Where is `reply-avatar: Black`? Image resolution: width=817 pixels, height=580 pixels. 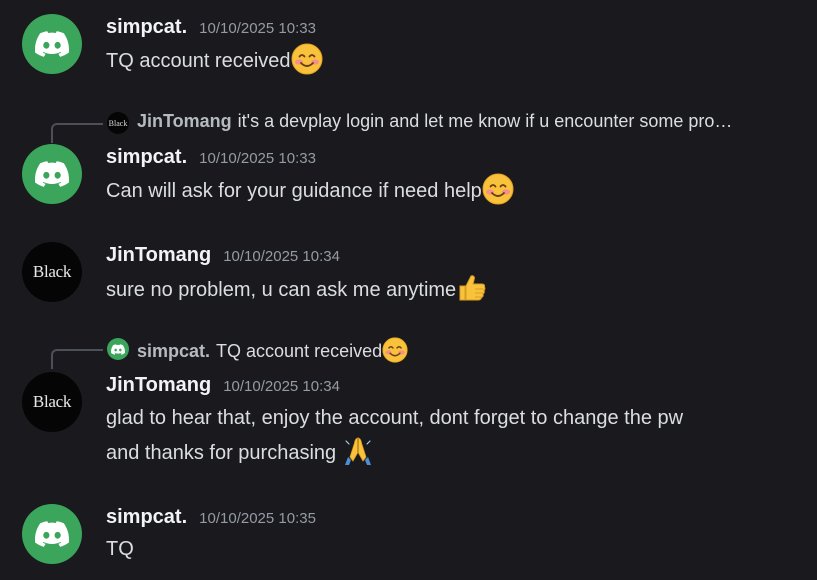 reply-avatar: Black is located at coordinates (118, 123).